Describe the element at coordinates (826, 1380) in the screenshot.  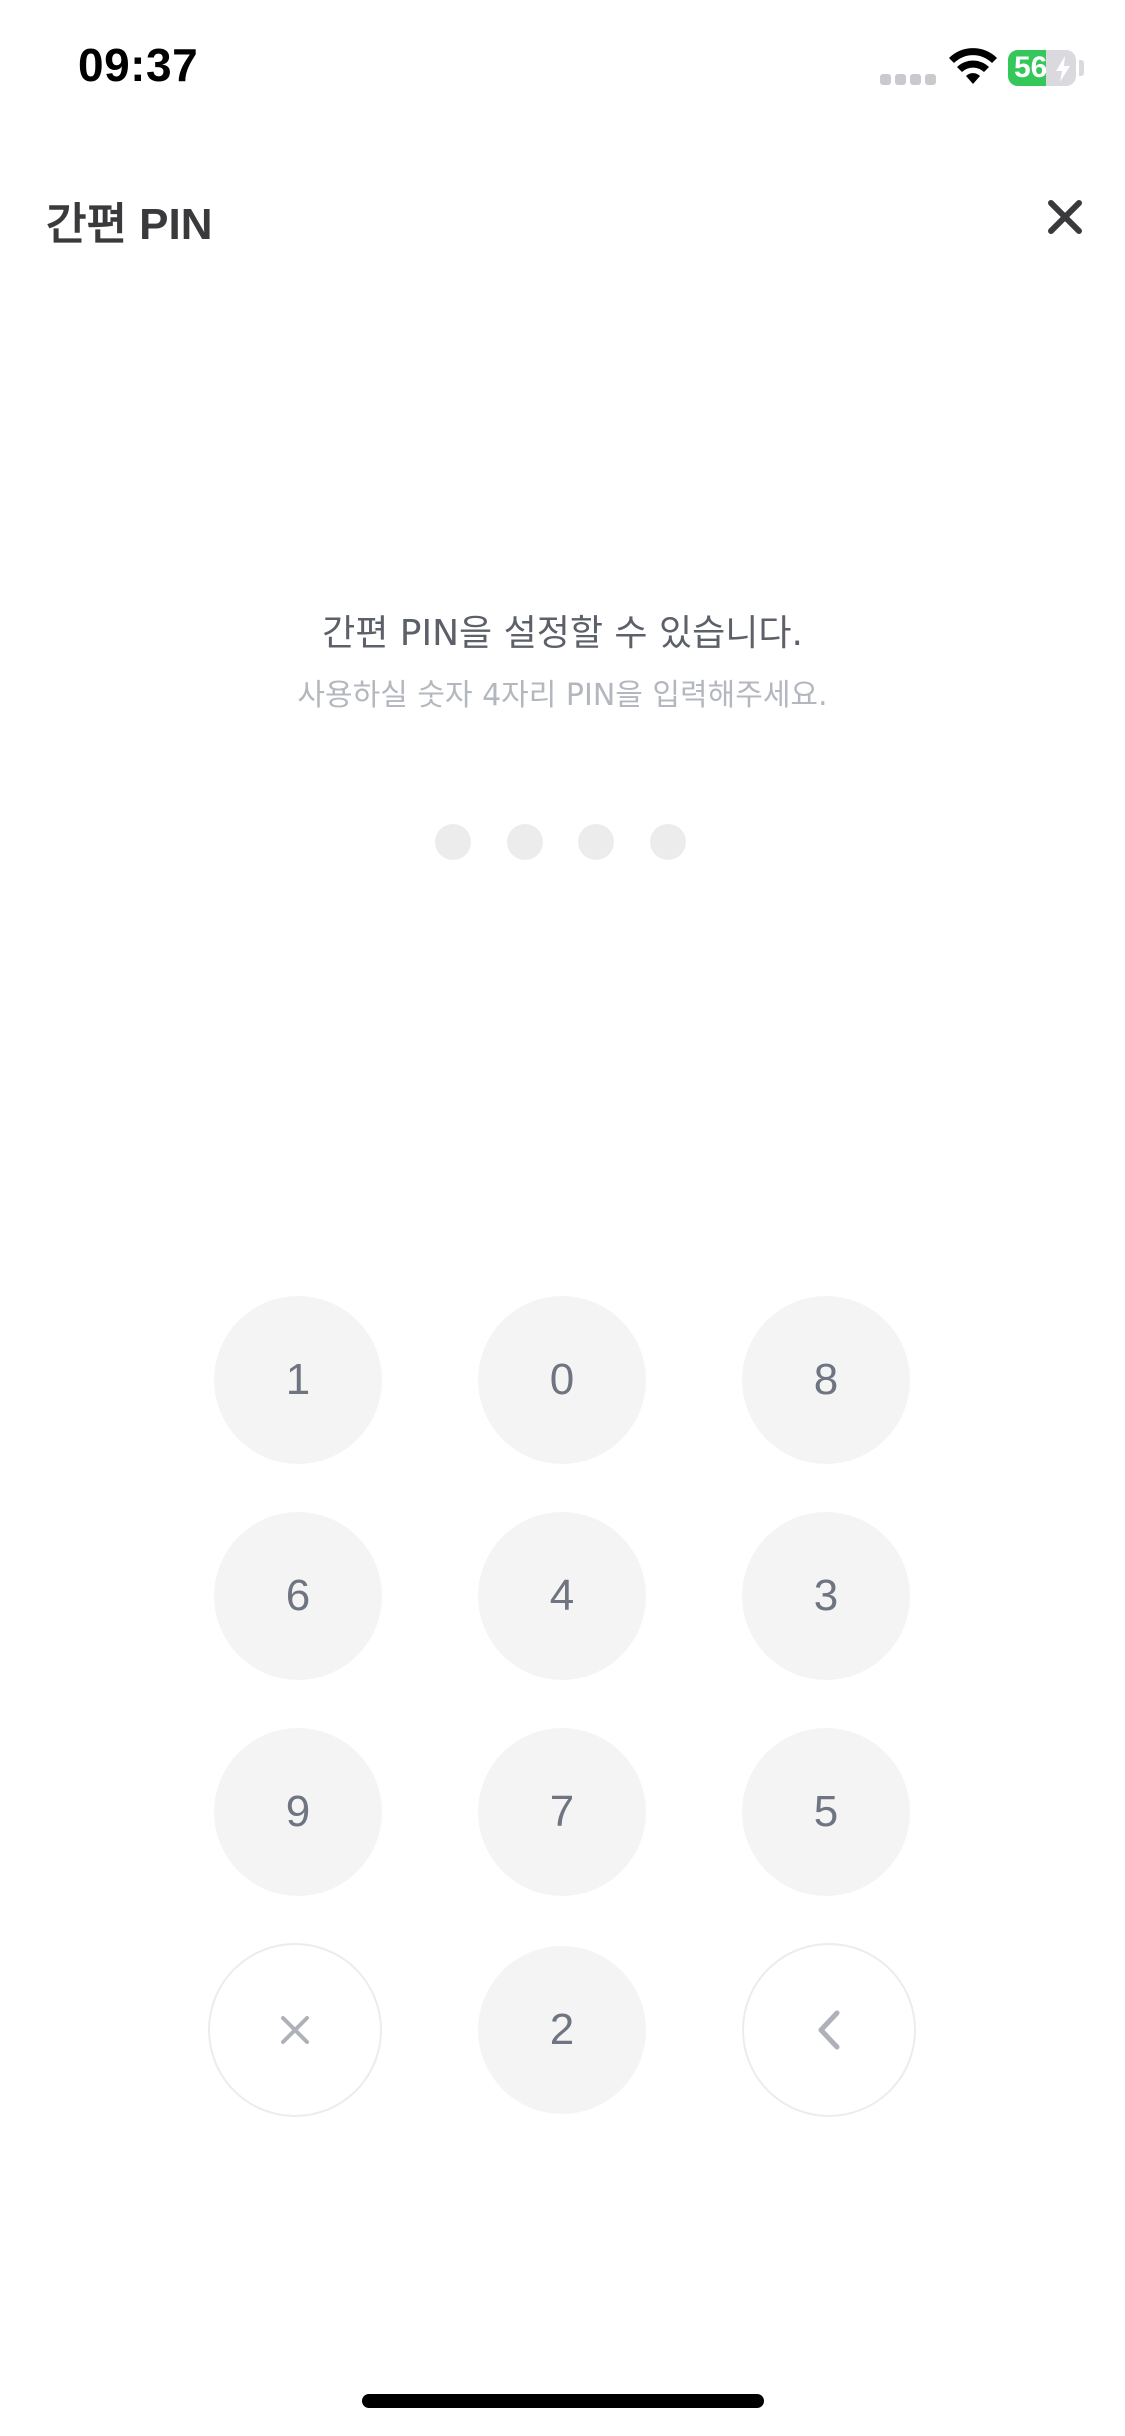
I see `key-8: 8` at that location.